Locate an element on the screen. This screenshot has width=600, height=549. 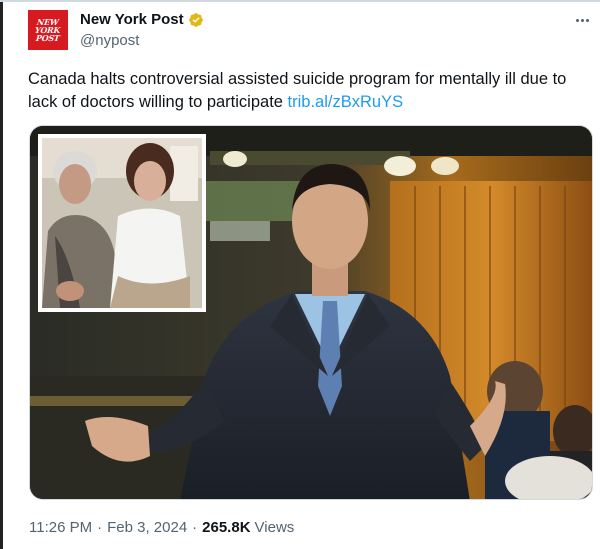
author-name-row: New York Post is located at coordinates (142, 19).